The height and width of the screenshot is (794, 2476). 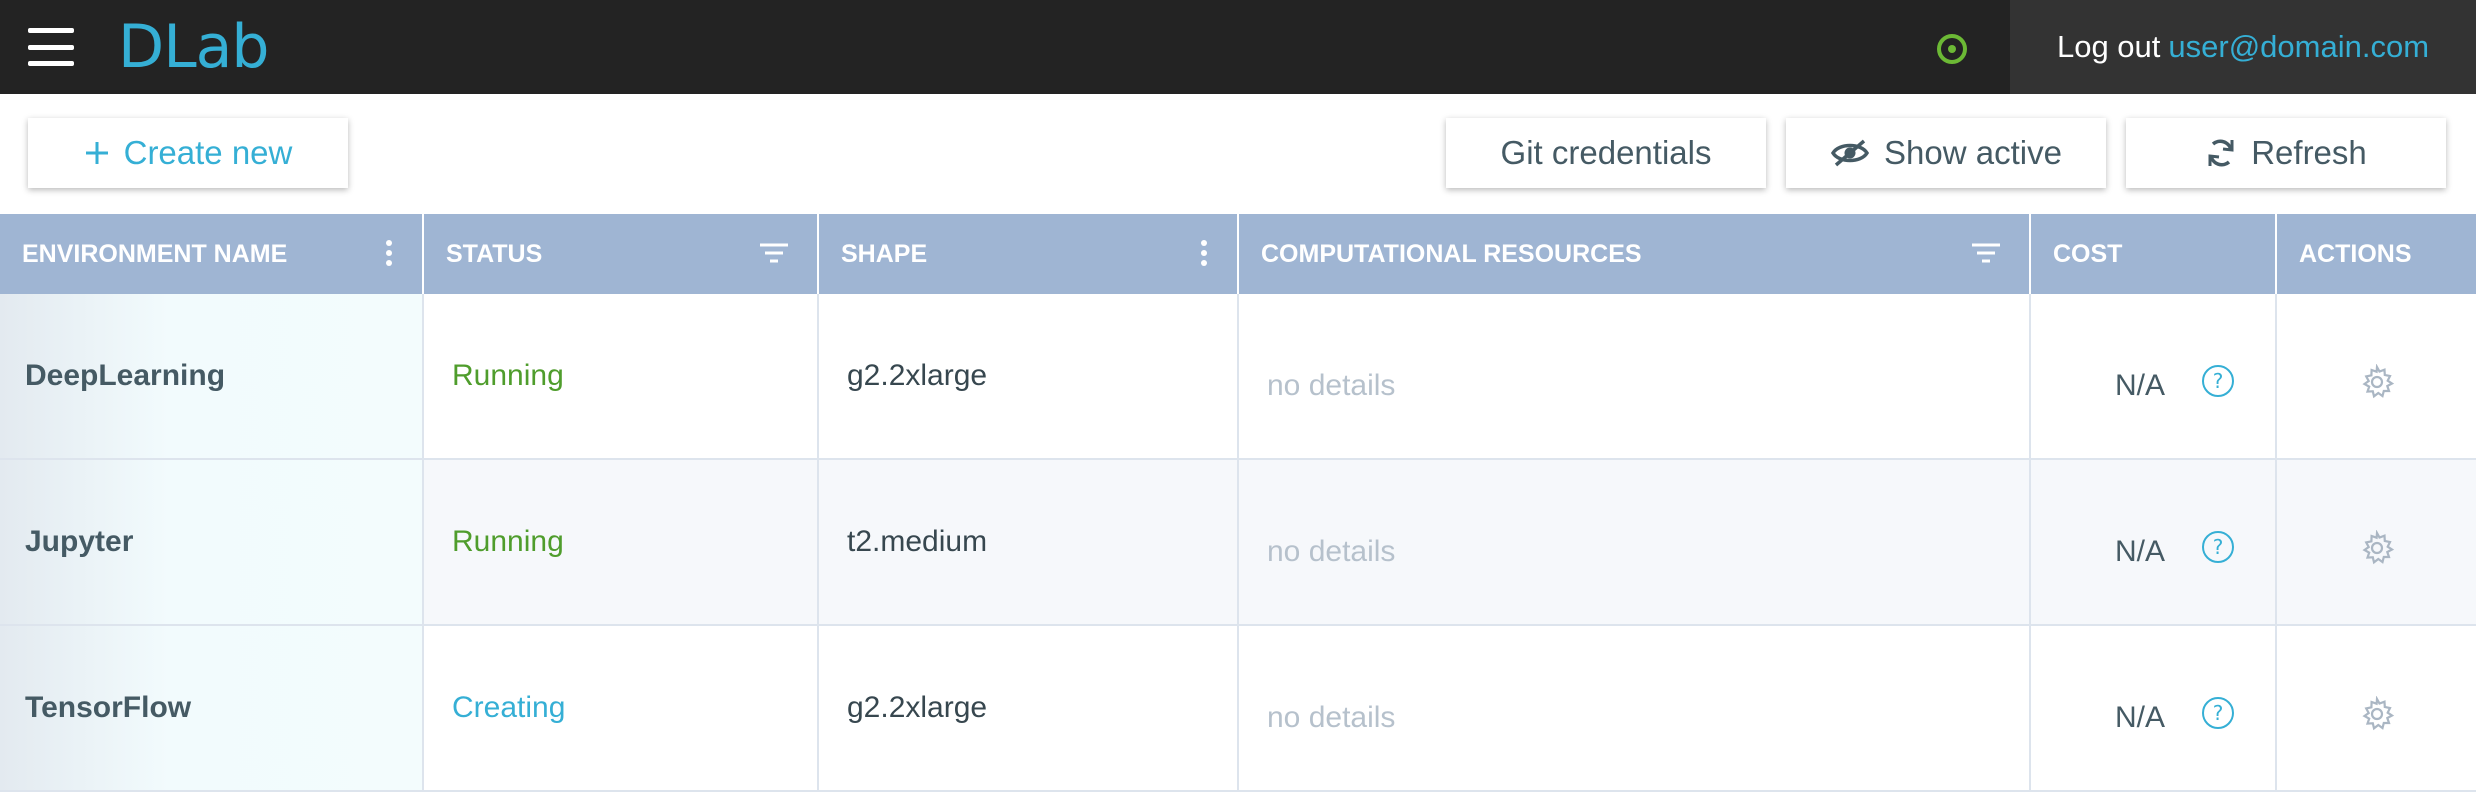 I want to click on column-header-actions: ACTIONS, so click(x=2355, y=253).